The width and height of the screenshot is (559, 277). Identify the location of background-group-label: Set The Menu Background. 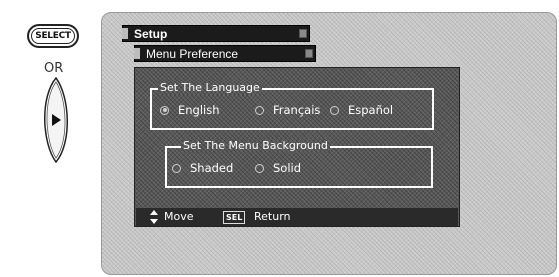
(255, 146).